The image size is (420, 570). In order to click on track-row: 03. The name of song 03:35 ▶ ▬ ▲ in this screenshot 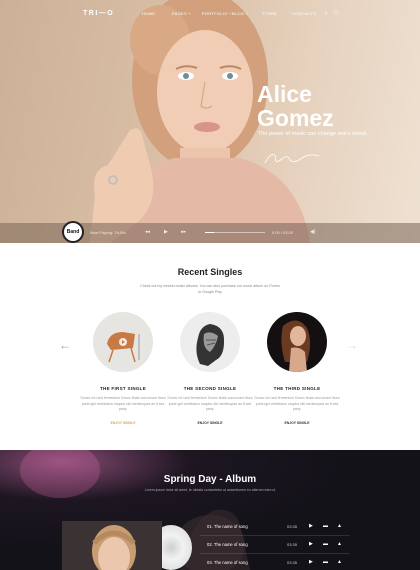, I will do `click(275, 562)`.